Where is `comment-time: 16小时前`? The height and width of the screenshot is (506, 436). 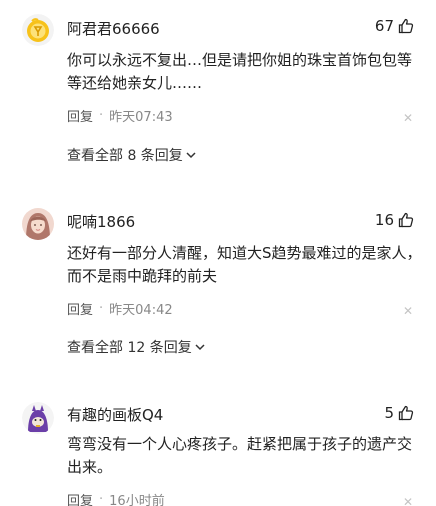 comment-time: 16小时前 is located at coordinates (137, 500).